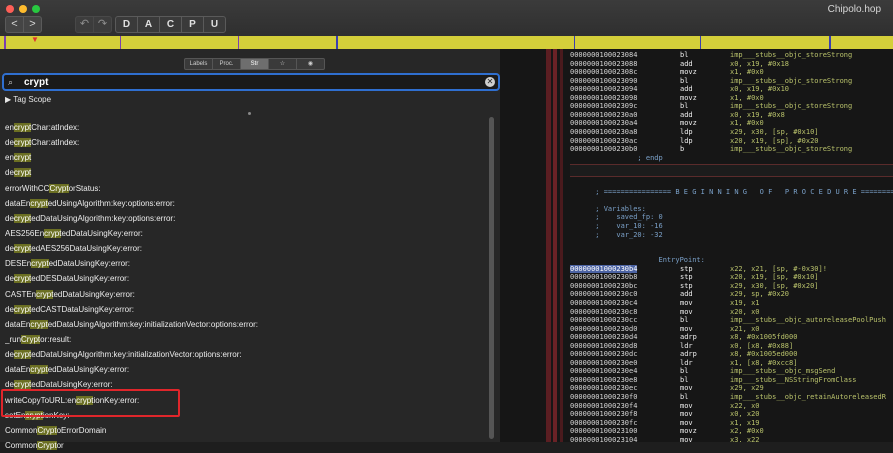 This screenshot has width=893, height=453. I want to click on string-segment: edDESDataUsingKey:error:, so click(80, 279).